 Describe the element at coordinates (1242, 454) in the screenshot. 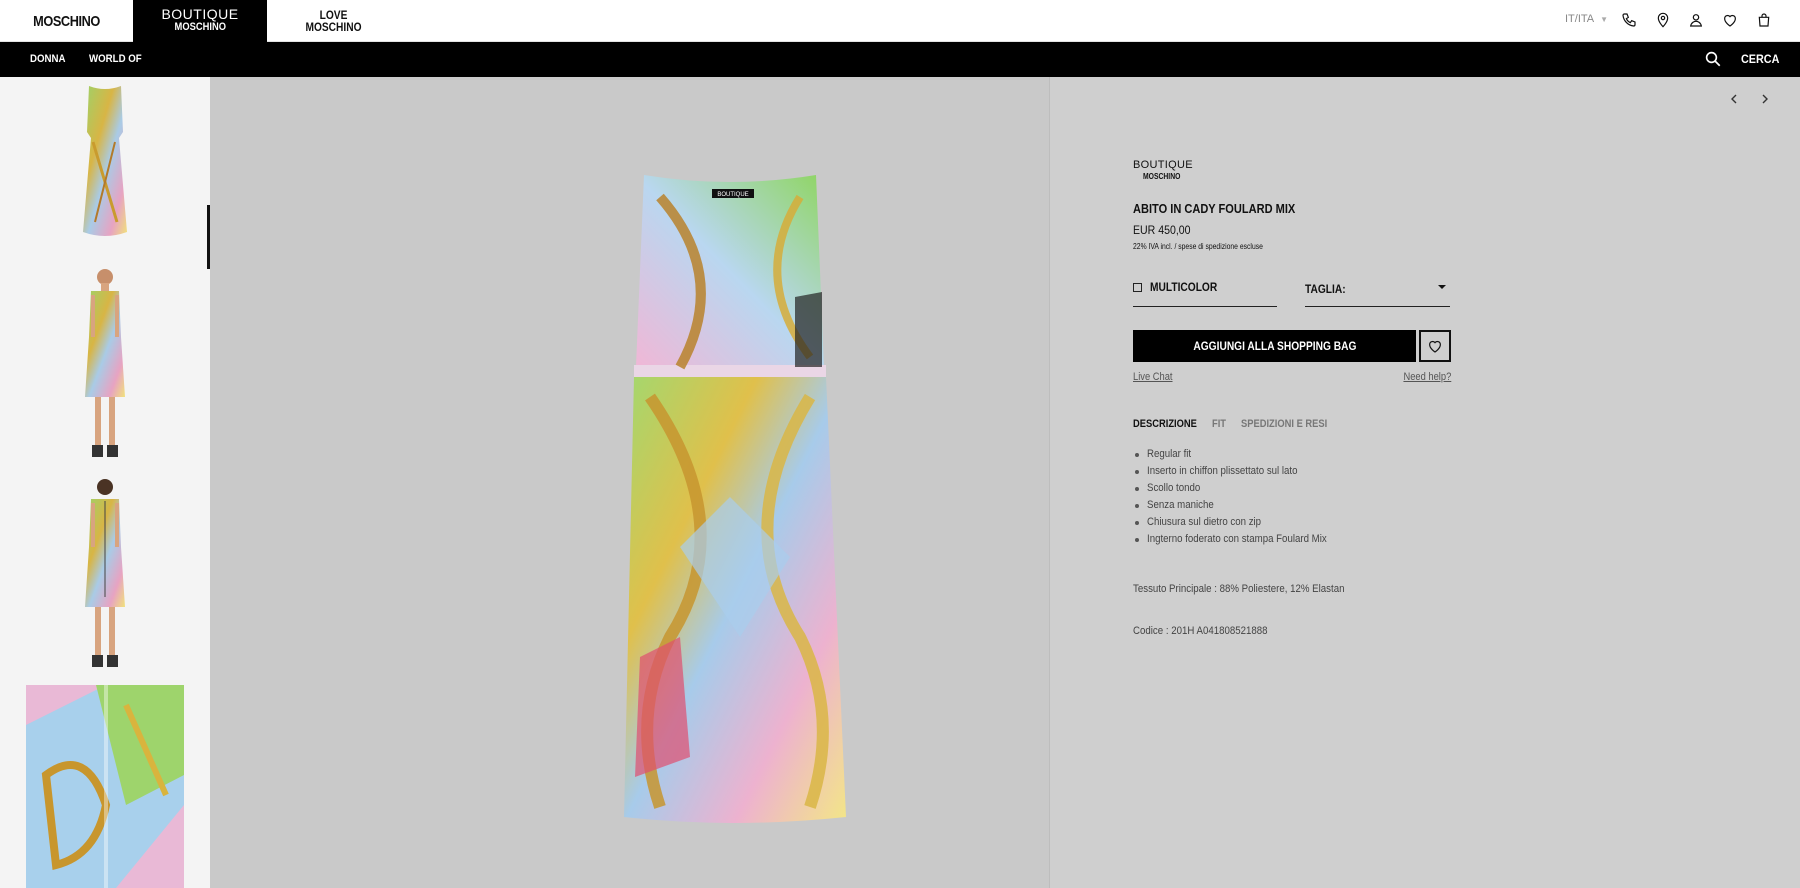

I see `list-item: Regular fit` at that location.